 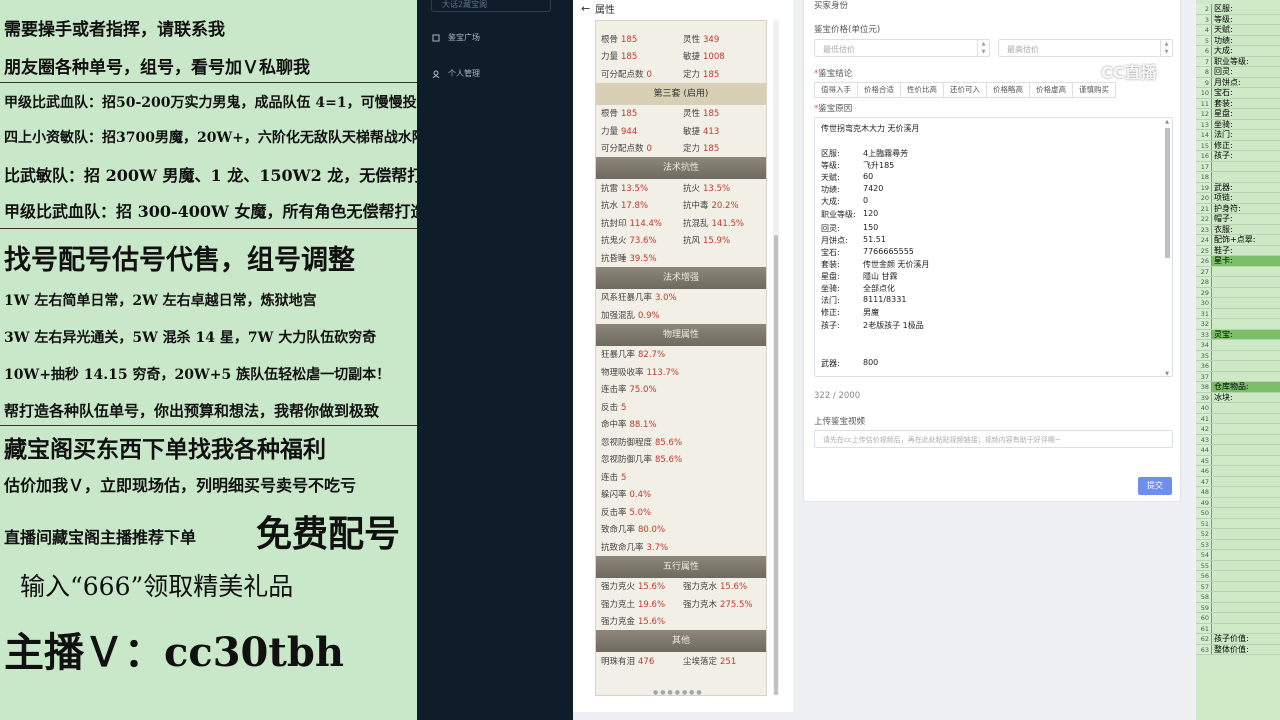 What do you see at coordinates (1245, 387) in the screenshot?
I see `sheet-cell: 仓库物品:` at bounding box center [1245, 387].